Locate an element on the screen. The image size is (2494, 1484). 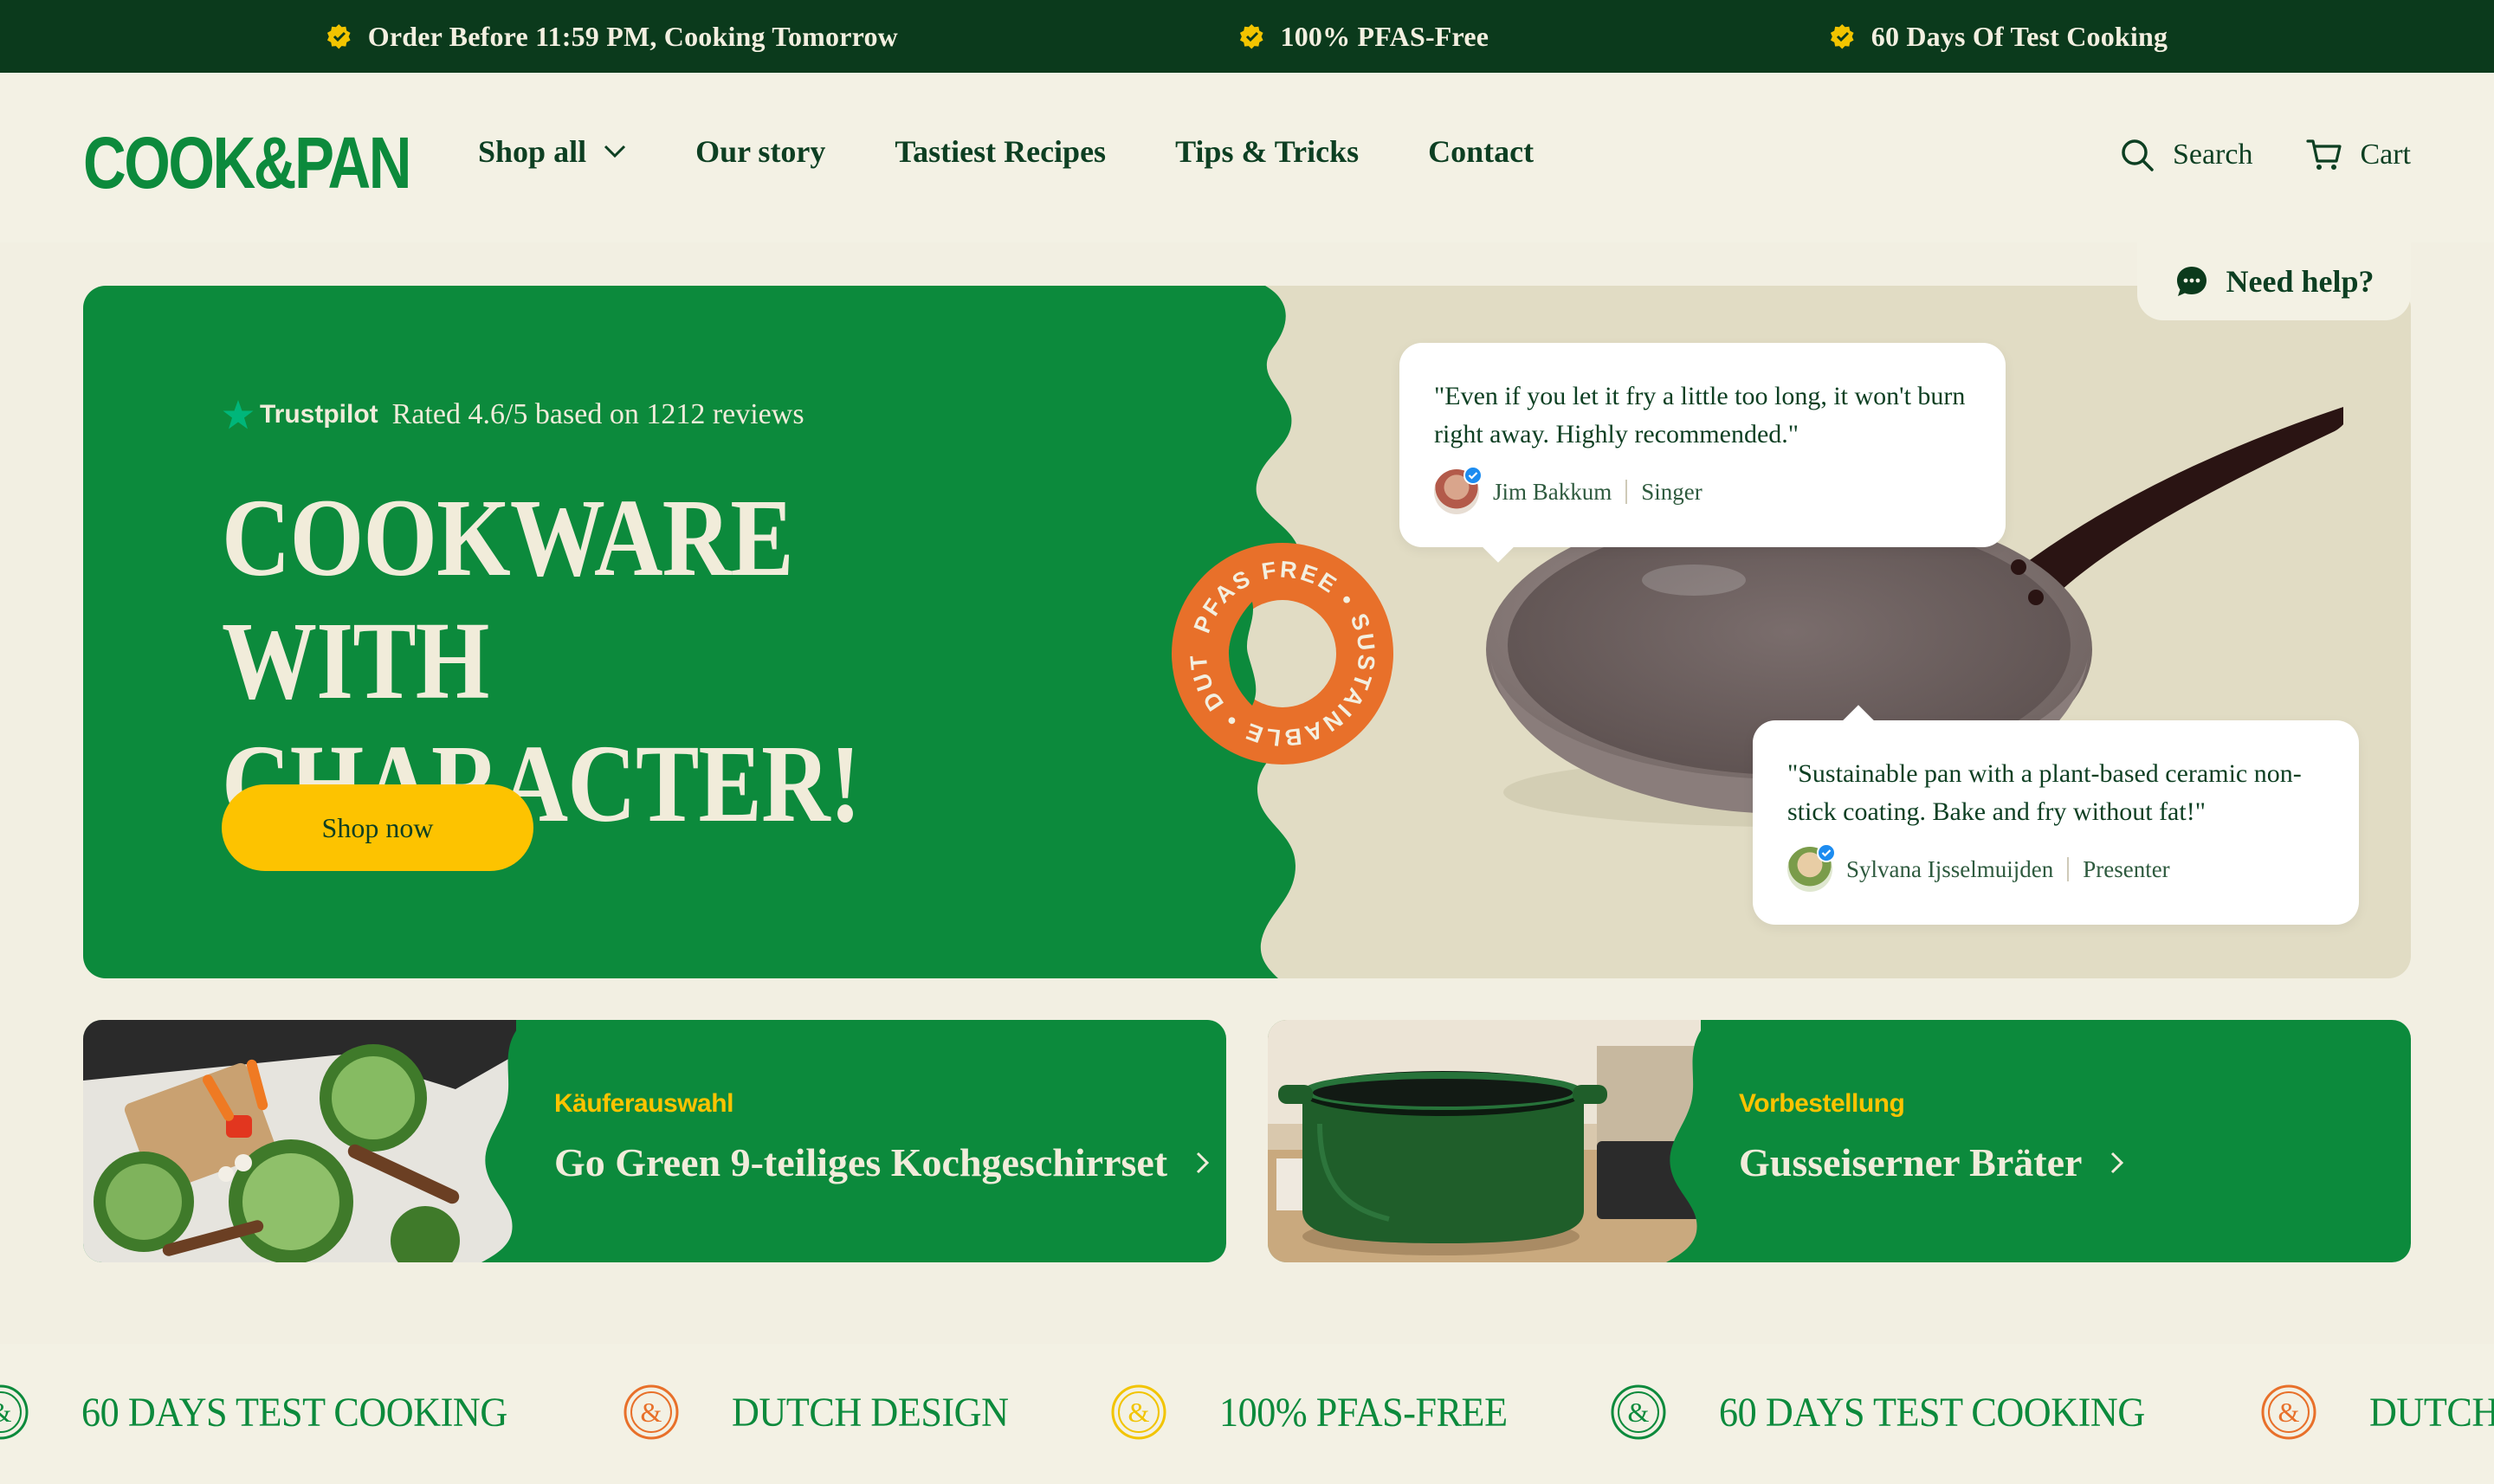
nav-item-shop-all: Shop all is located at coordinates (552, 151).